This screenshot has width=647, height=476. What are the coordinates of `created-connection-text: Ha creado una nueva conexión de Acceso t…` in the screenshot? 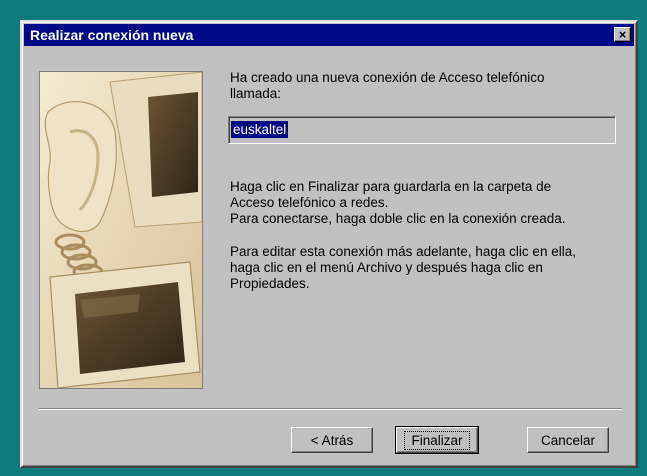 It's located at (387, 85).